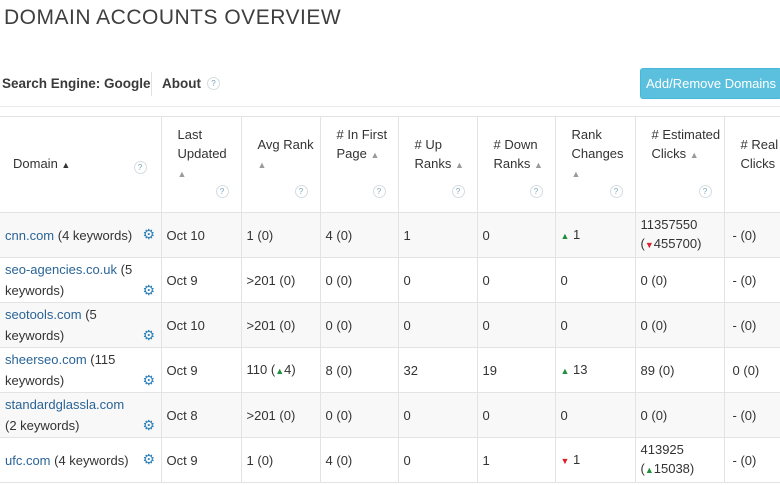 The height and width of the screenshot is (485, 780). Describe the element at coordinates (752, 164) in the screenshot. I see `col-real-clicks: # Real Clicks` at that location.